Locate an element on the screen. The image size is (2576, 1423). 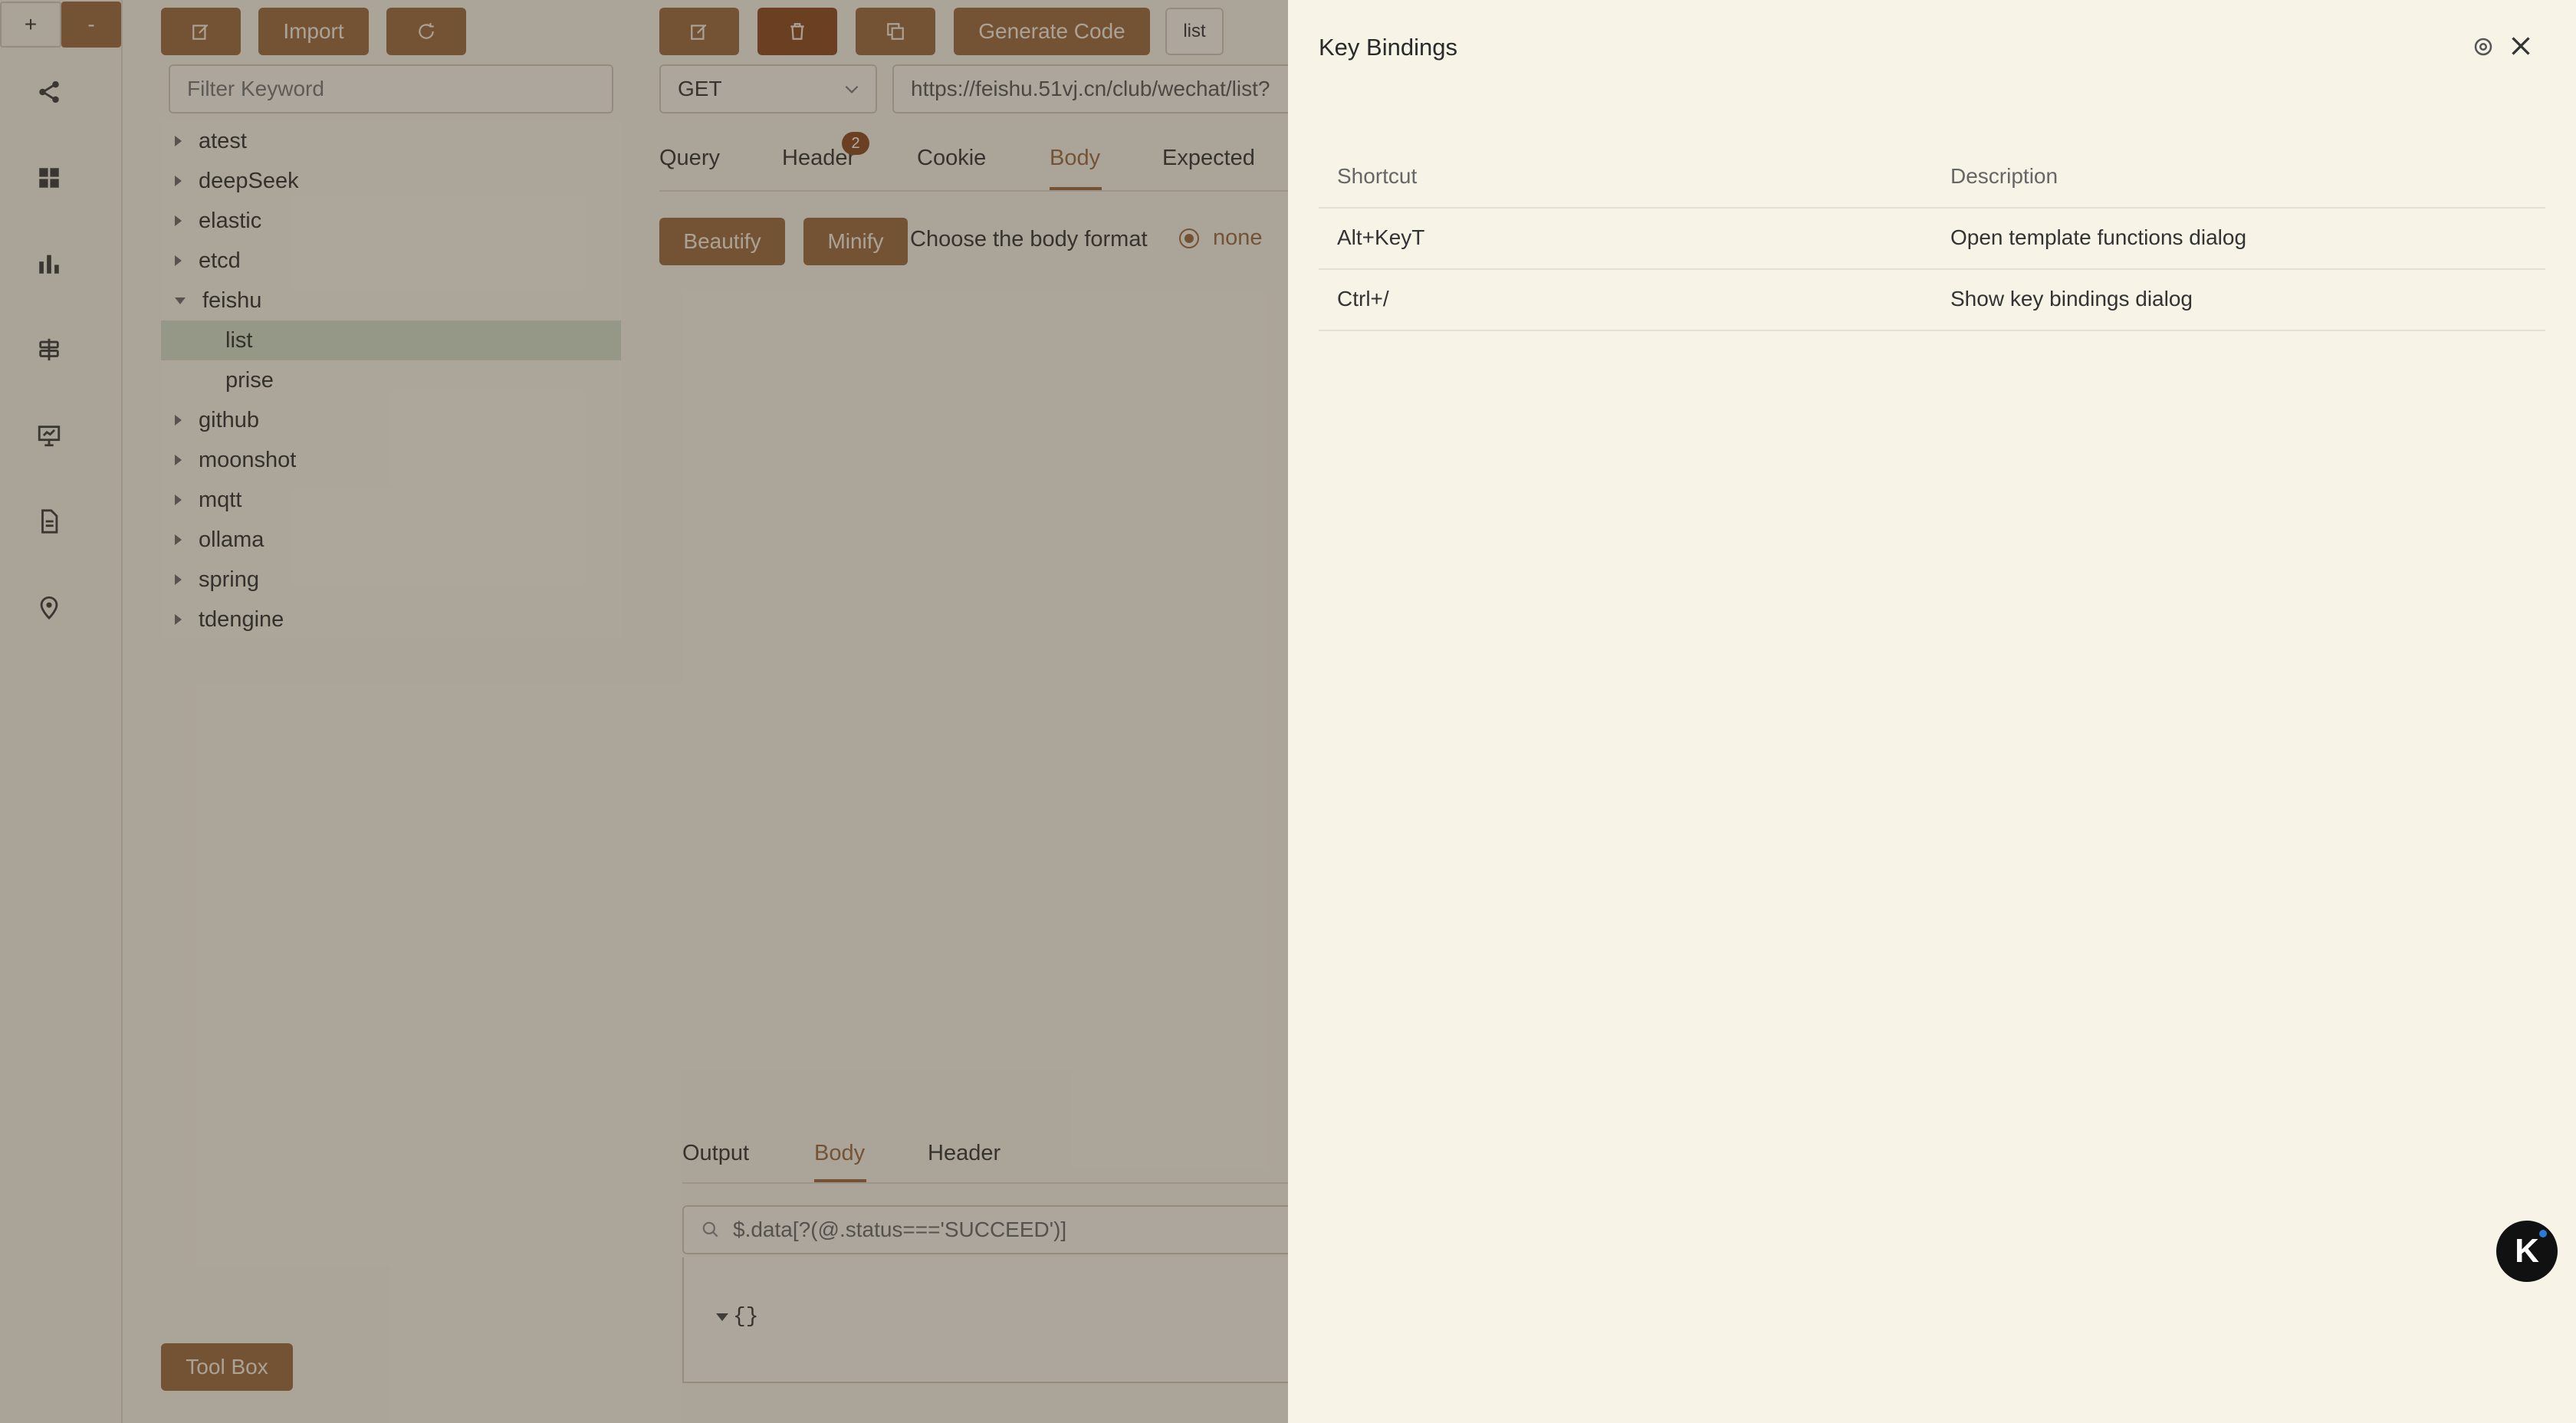
shortcut-cell: Ctrl+/ is located at coordinates (1363, 299).